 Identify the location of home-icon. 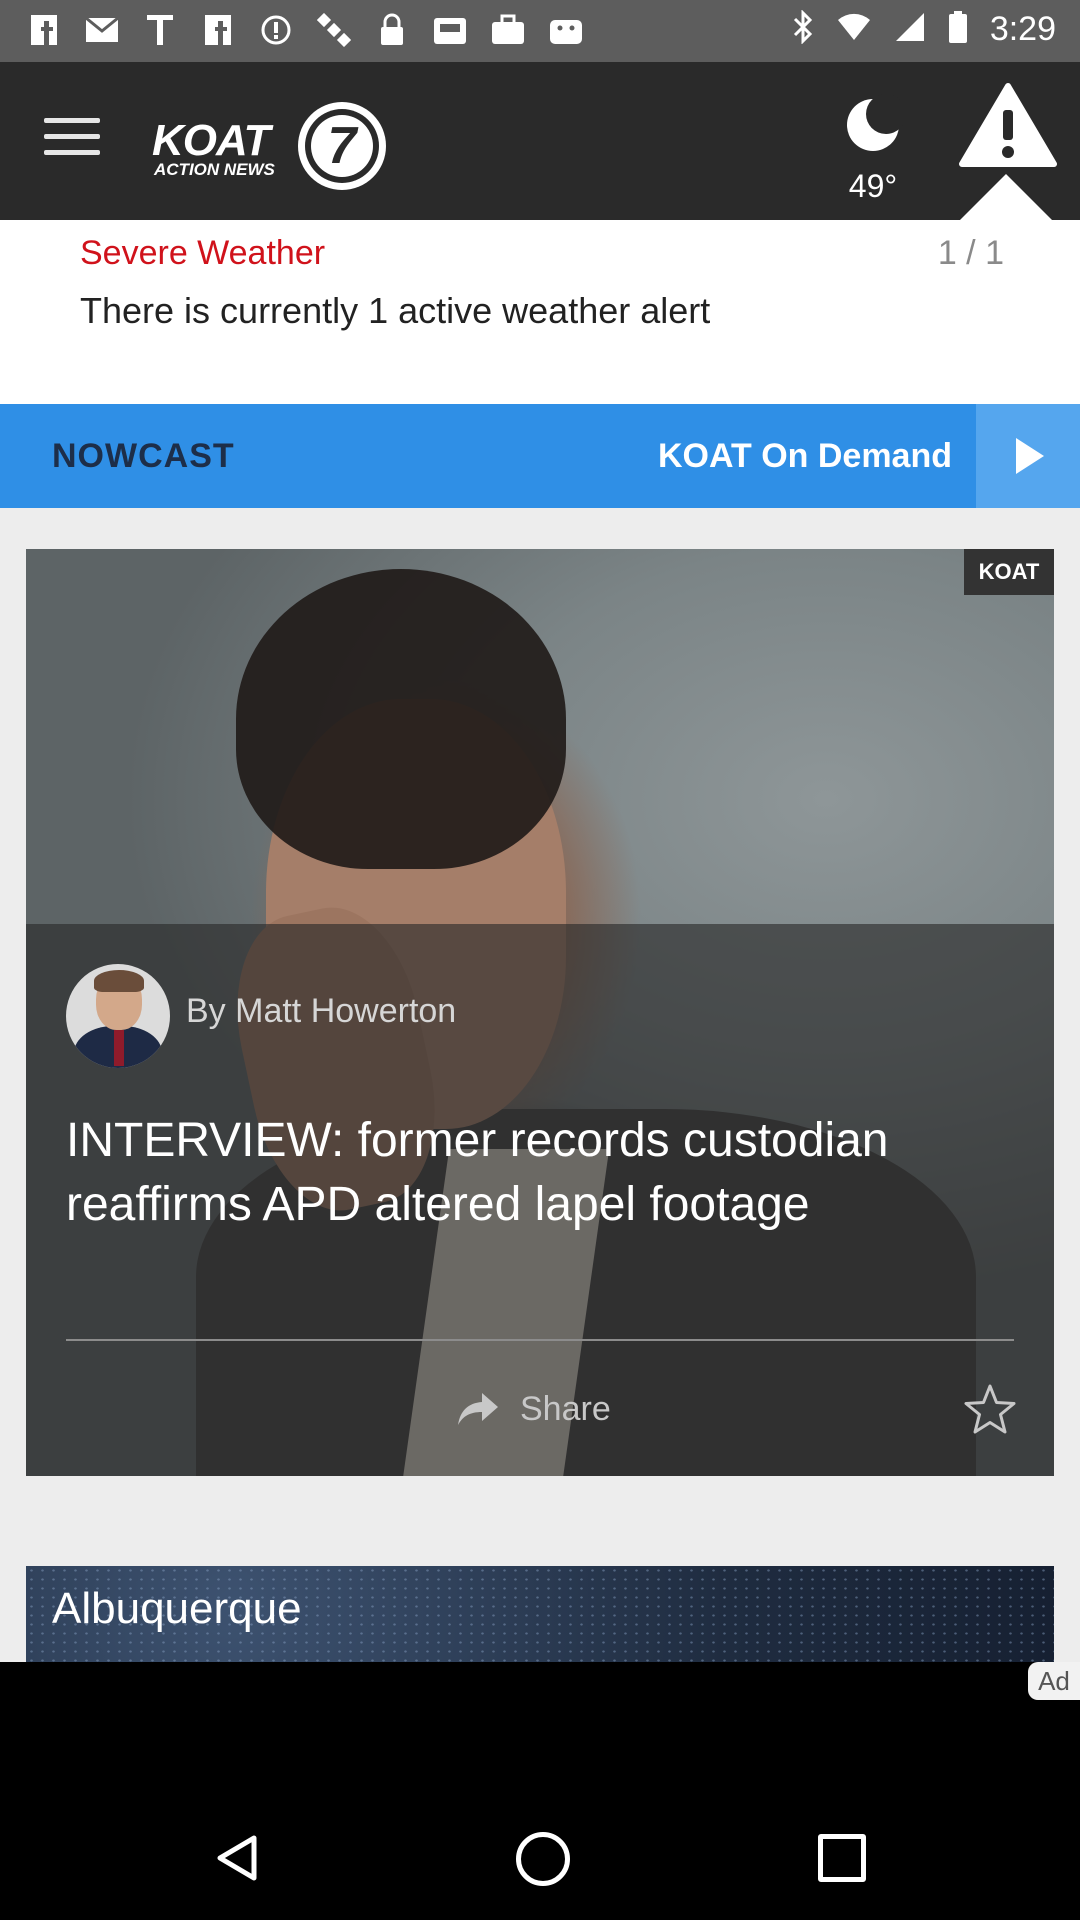
(543, 1859).